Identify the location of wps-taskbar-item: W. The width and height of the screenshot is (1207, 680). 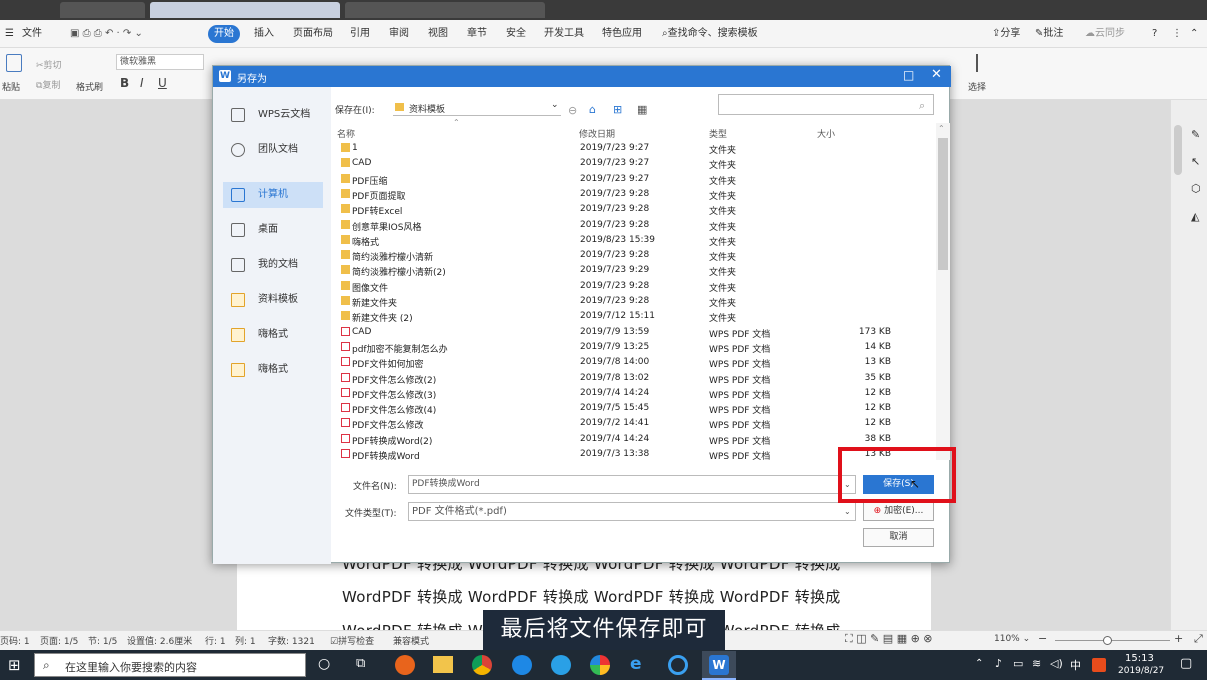
(719, 665).